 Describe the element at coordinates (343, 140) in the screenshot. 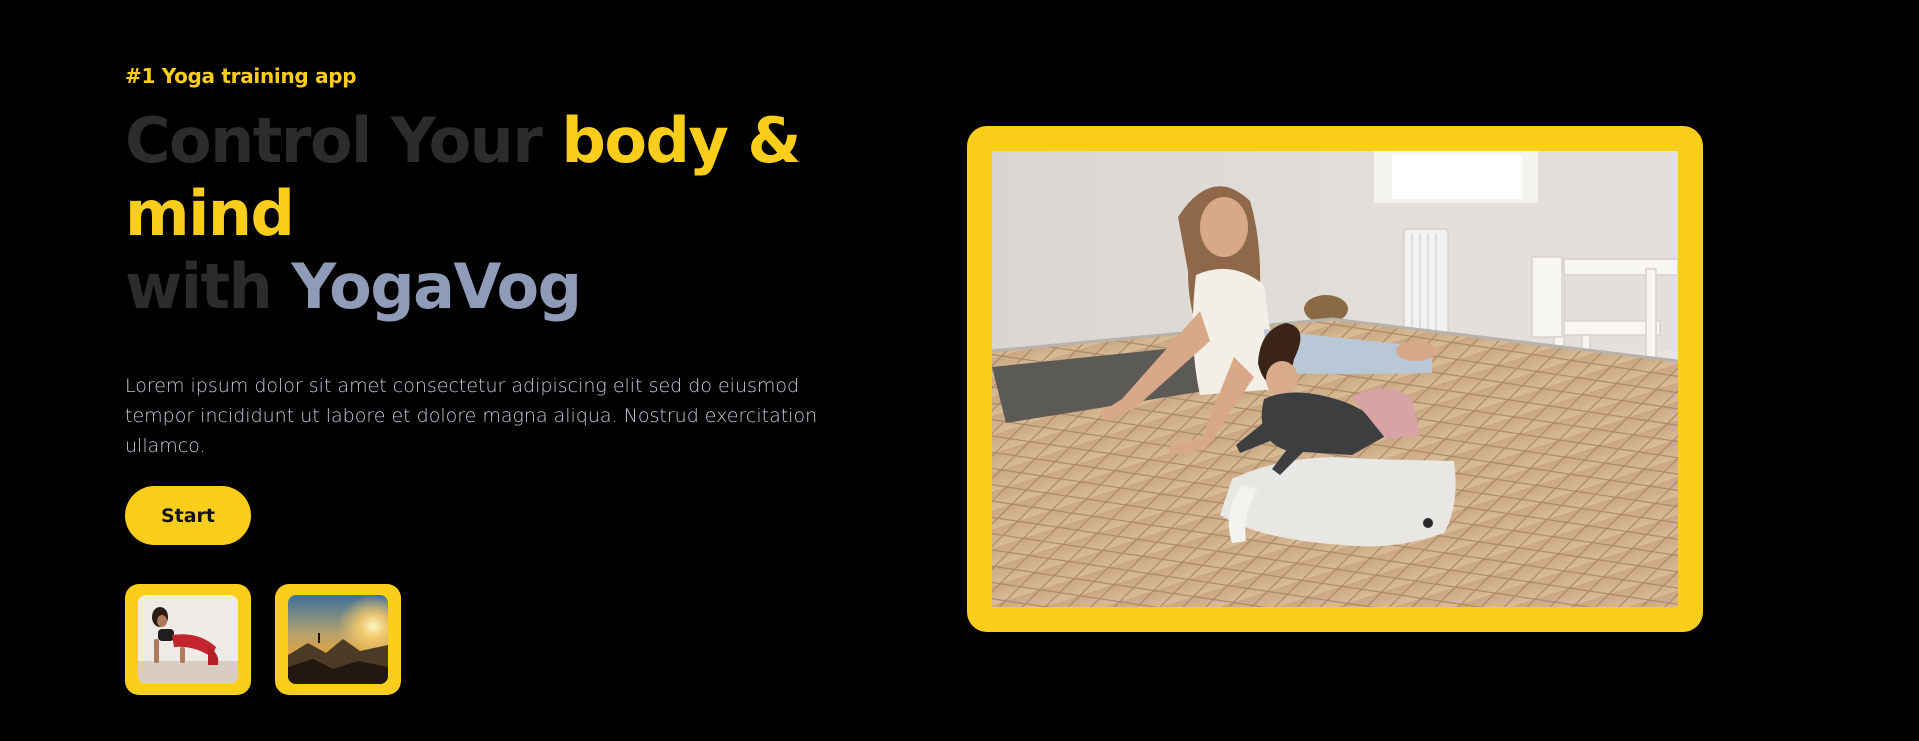

I see `headline-part-control: Control Your` at that location.